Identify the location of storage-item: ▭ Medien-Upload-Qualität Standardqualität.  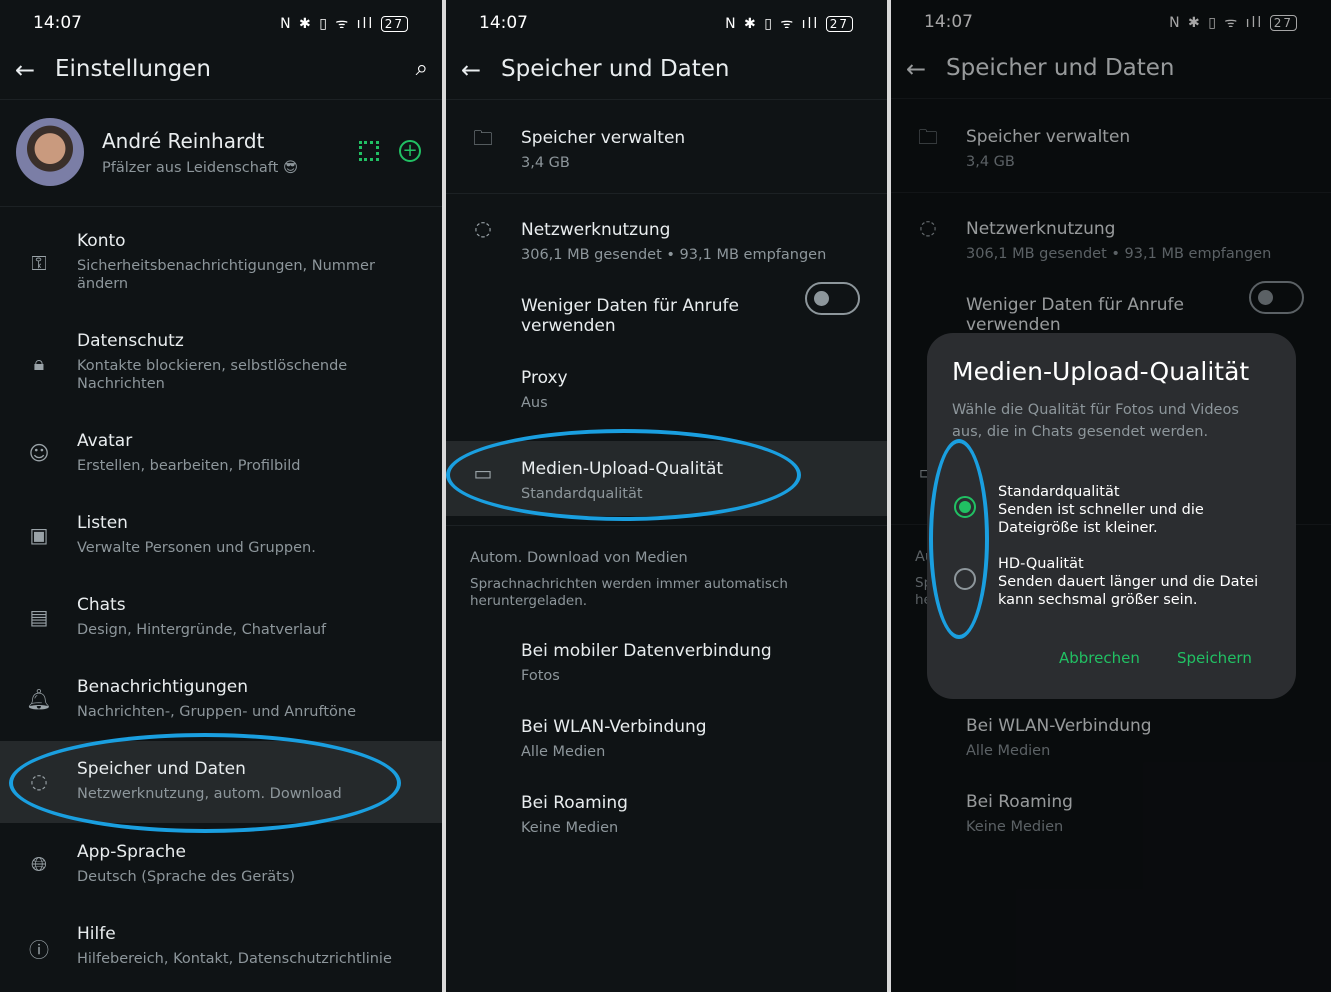
(666, 478).